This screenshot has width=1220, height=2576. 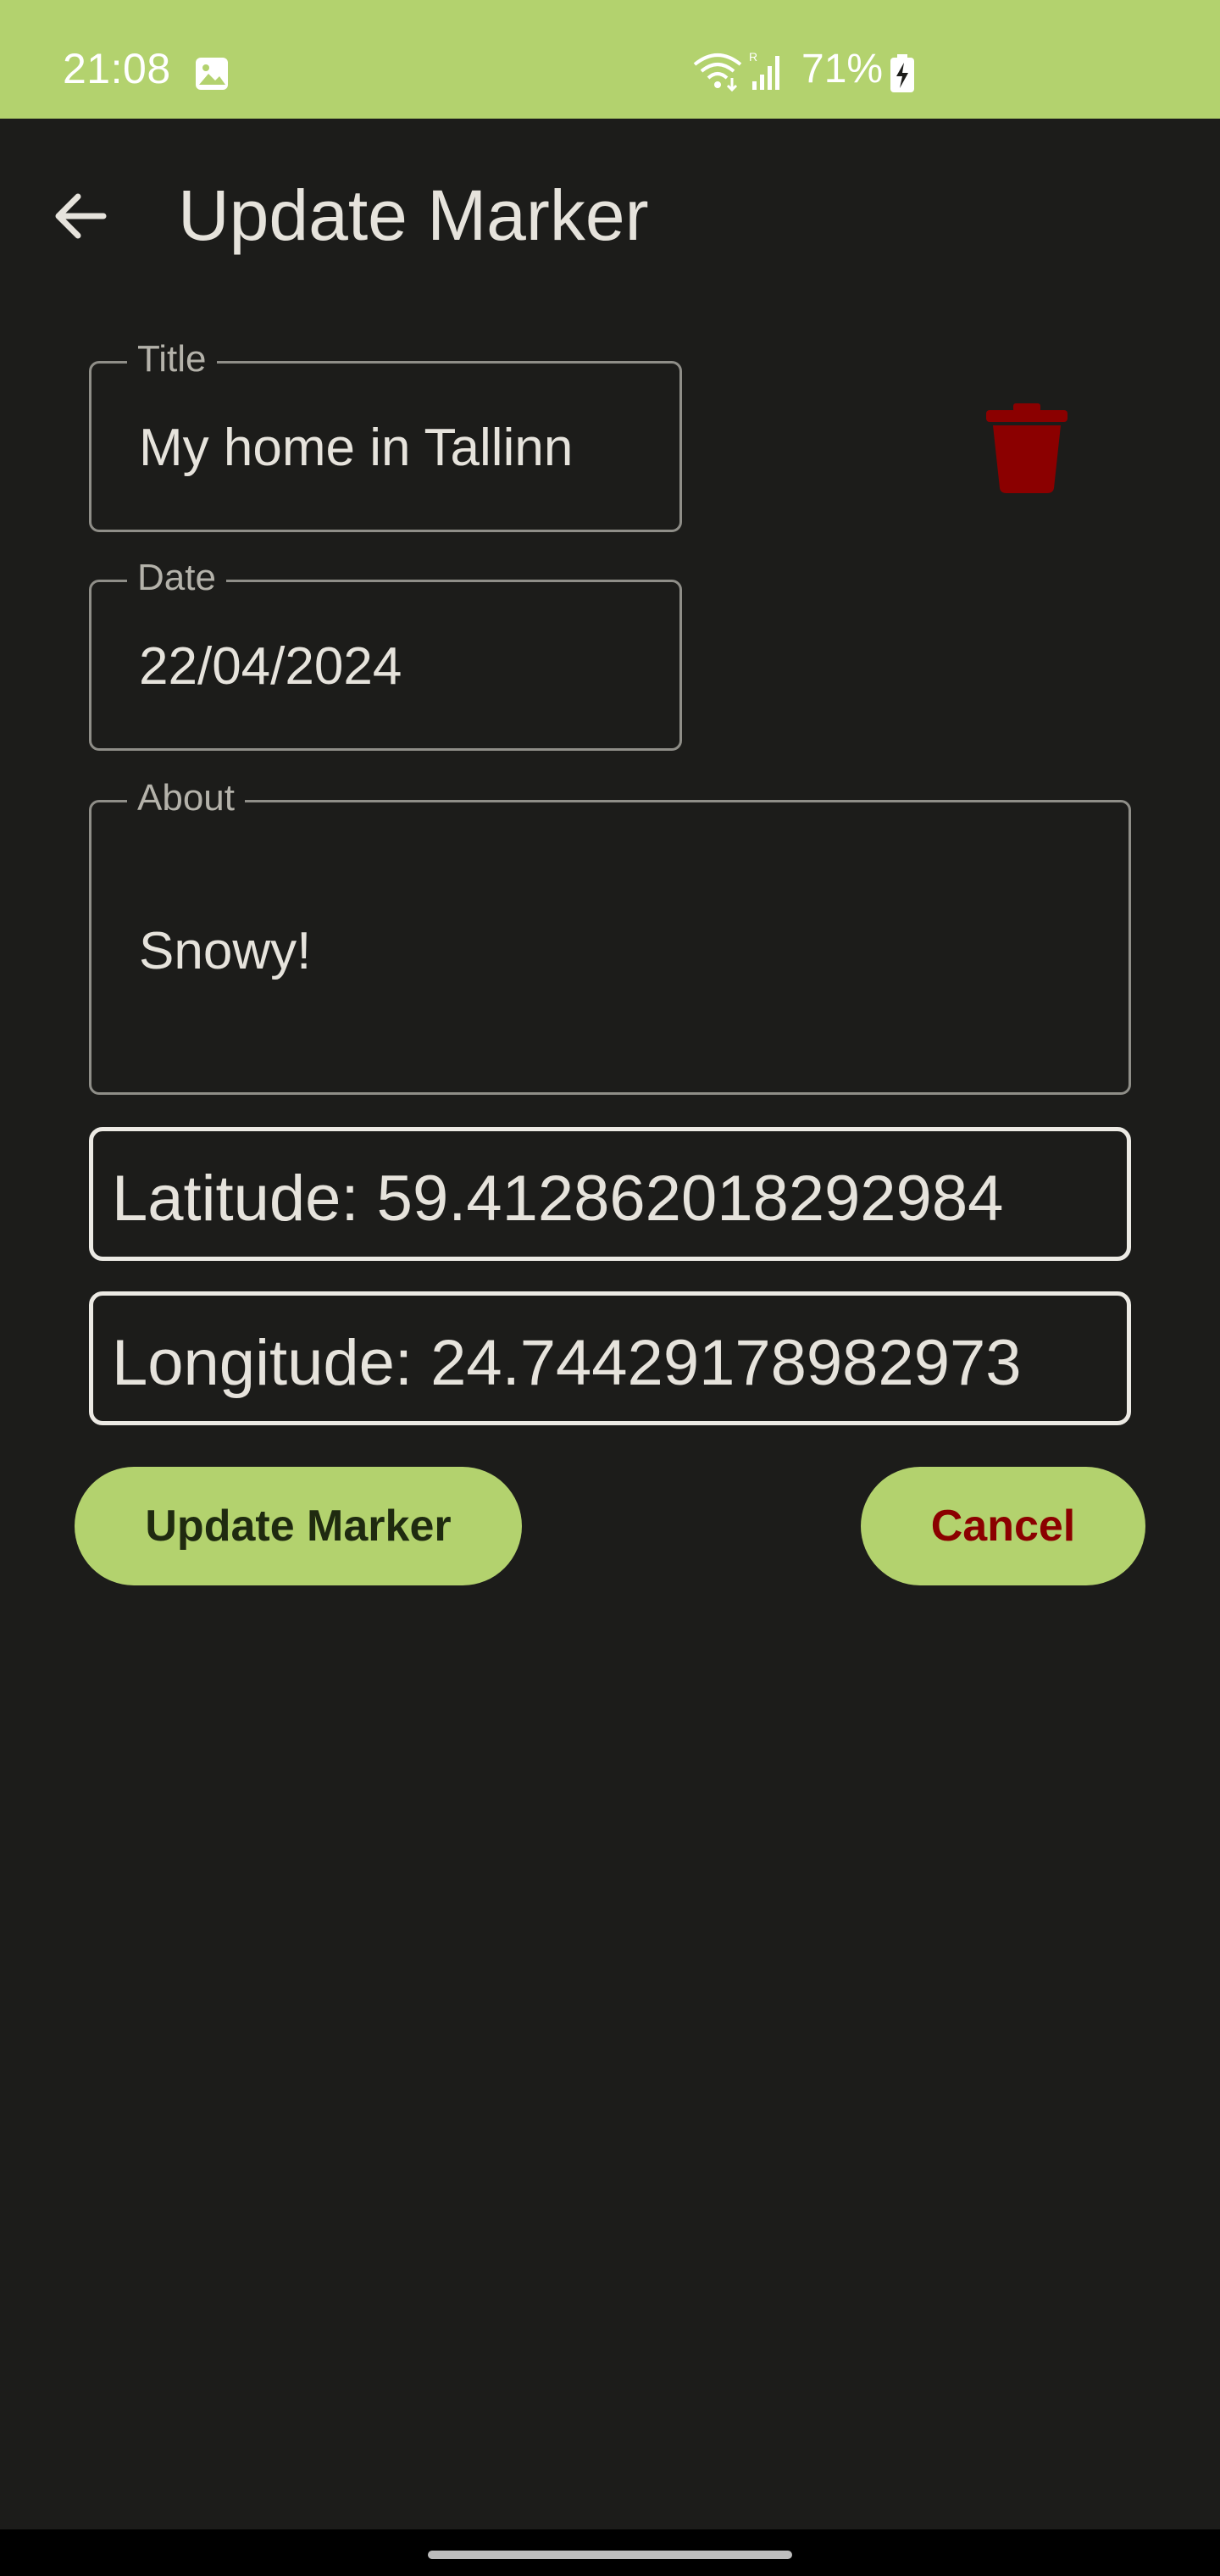 I want to click on wifi-icon, so click(x=717, y=72).